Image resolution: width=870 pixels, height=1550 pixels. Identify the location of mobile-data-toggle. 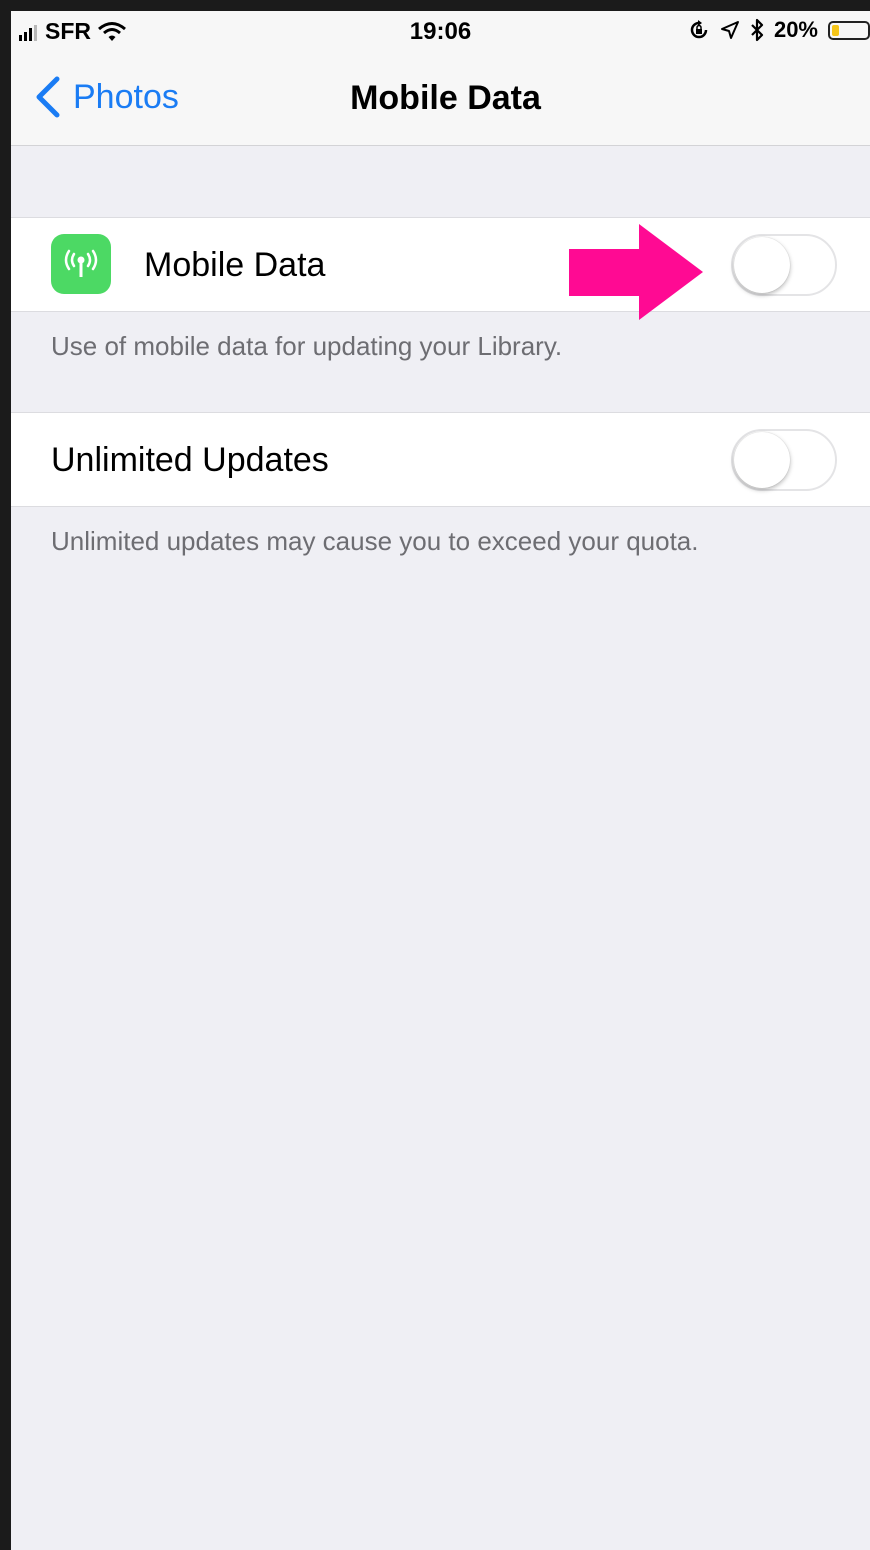
(784, 265).